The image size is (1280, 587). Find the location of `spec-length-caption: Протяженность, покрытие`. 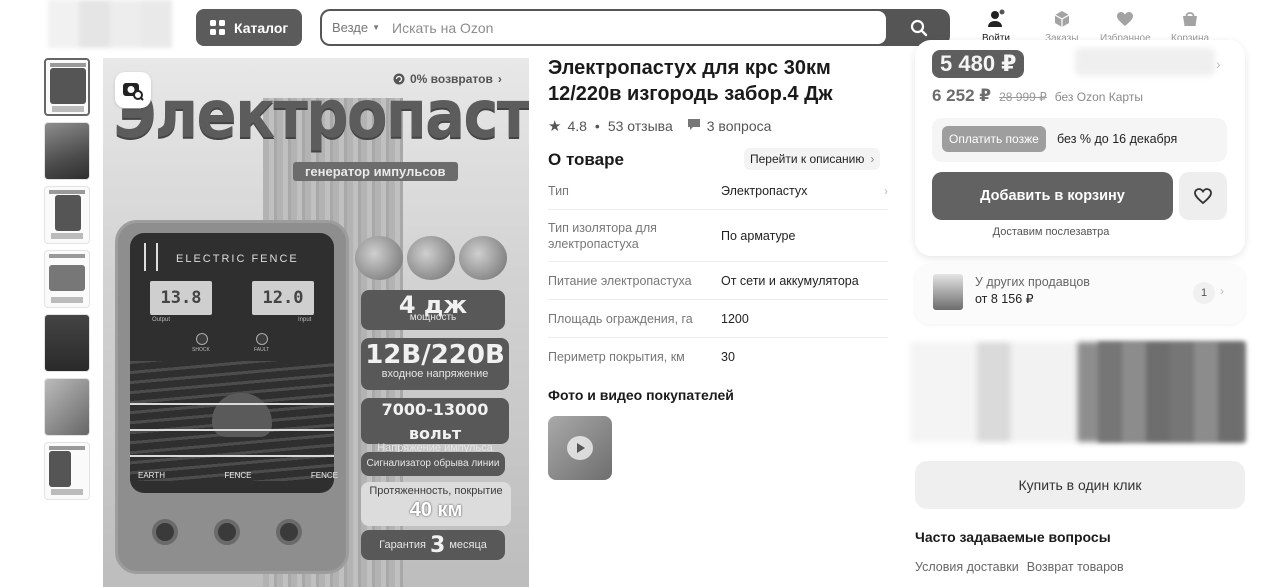

spec-length-caption: Протяженность, покрытие is located at coordinates (436, 491).